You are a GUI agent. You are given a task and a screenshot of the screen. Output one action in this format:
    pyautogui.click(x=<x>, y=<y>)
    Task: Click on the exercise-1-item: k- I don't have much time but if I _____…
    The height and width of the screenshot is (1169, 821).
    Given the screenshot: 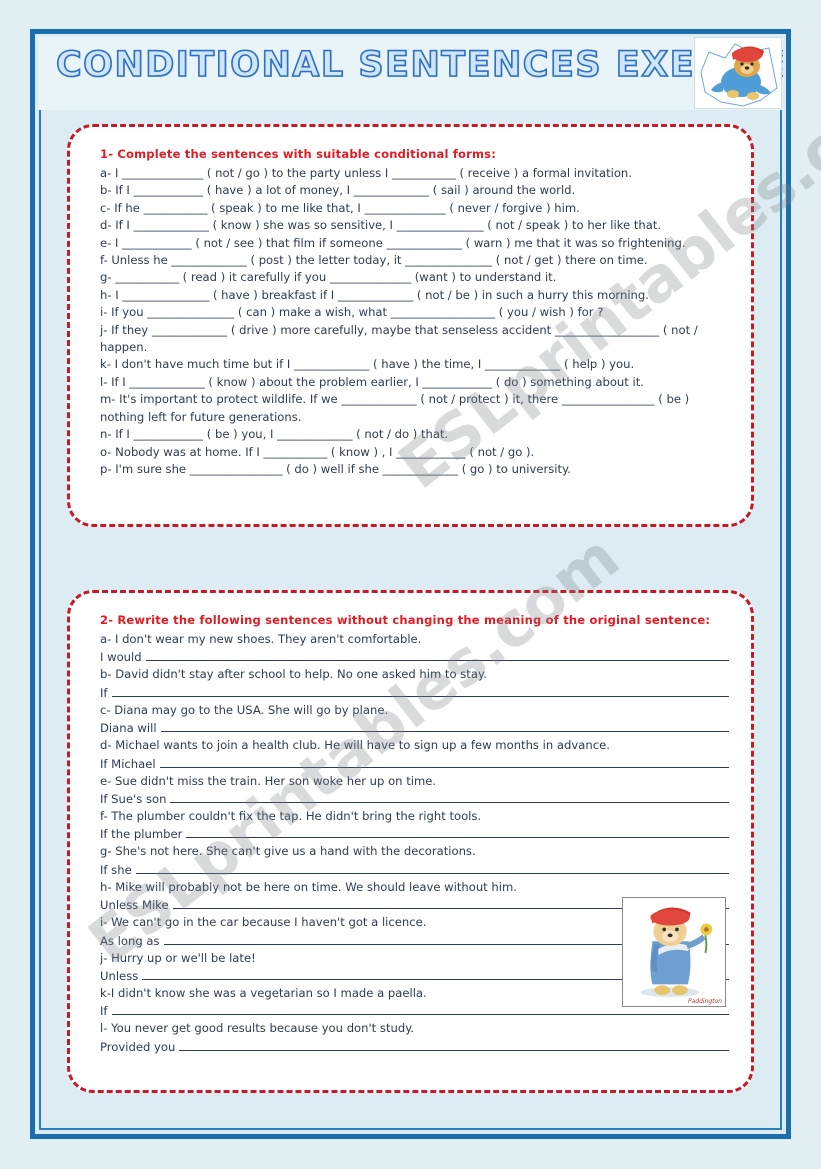 What is the action you would take?
    pyautogui.click(x=367, y=364)
    